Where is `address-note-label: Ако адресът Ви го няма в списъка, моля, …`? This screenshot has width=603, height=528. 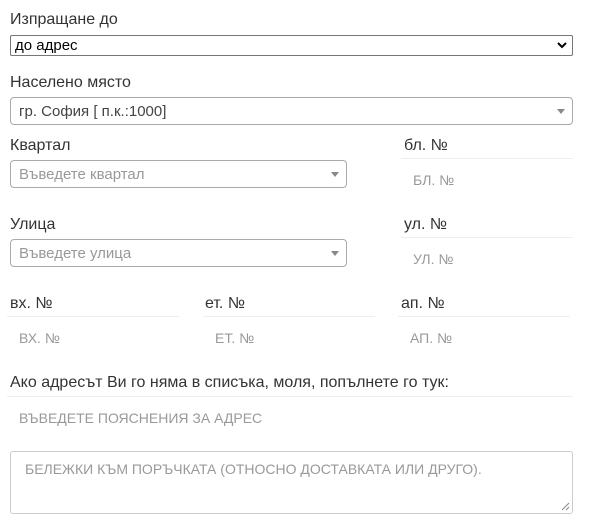 address-note-label: Ако адресът Ви го няма в списъка, моля, … is located at coordinates (229, 382).